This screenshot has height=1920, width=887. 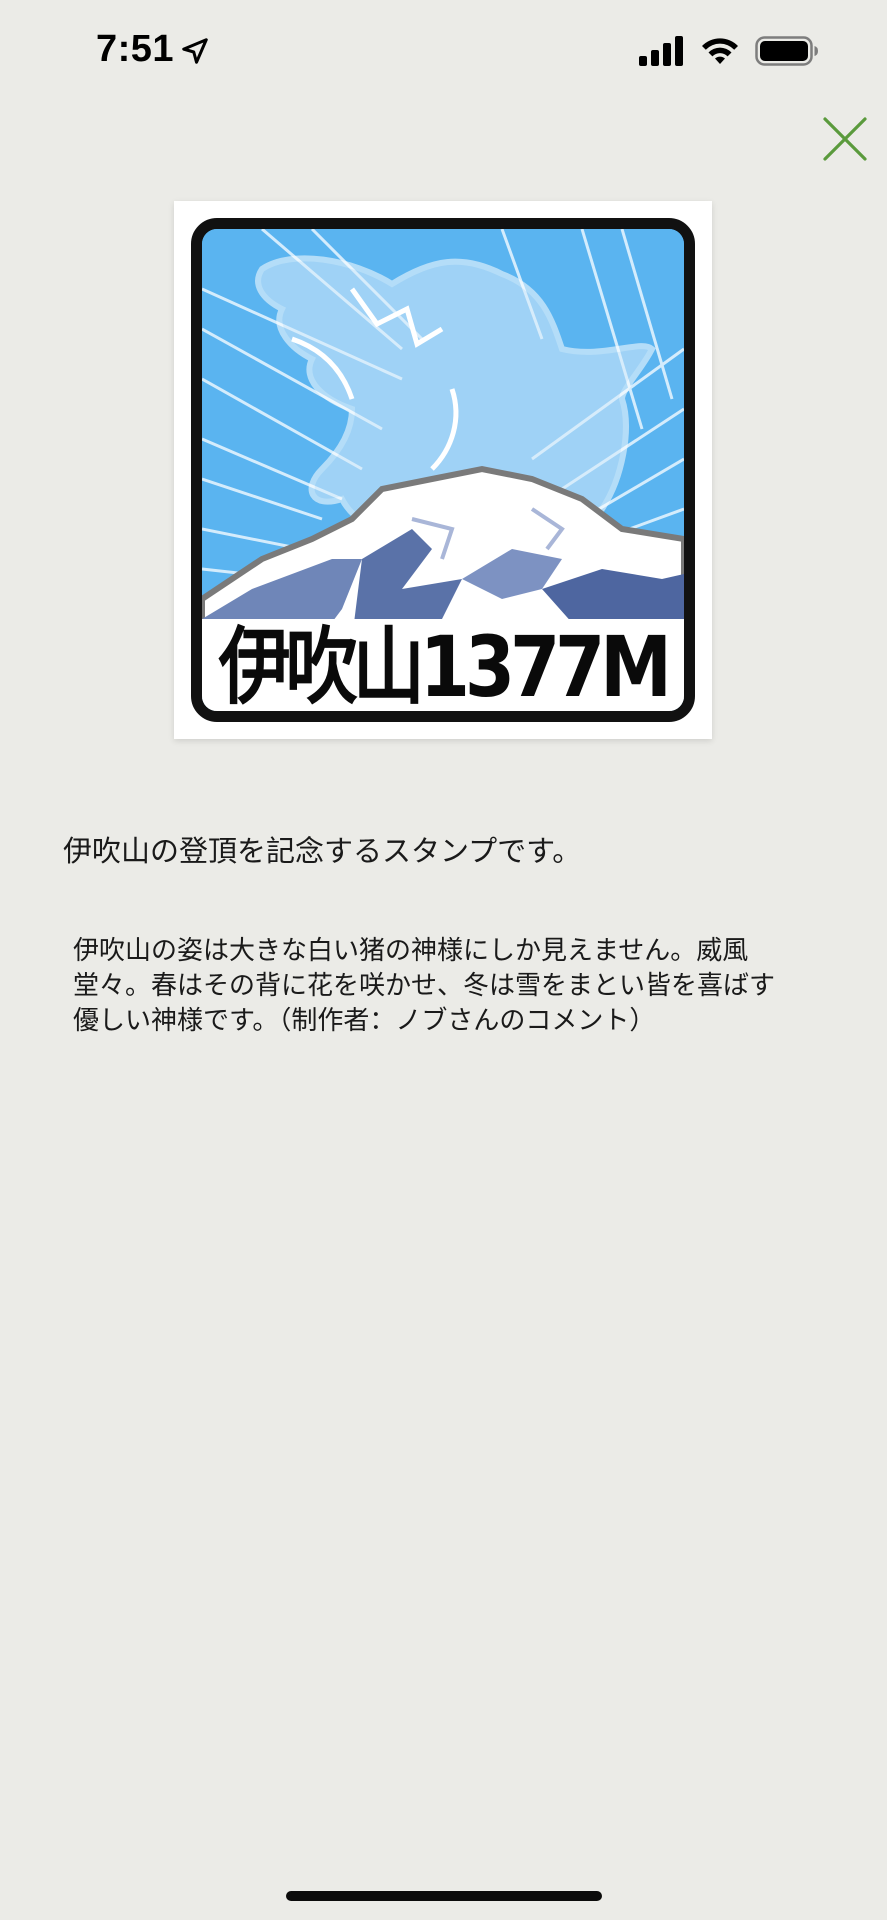 I want to click on close-button, so click(x=845, y=139).